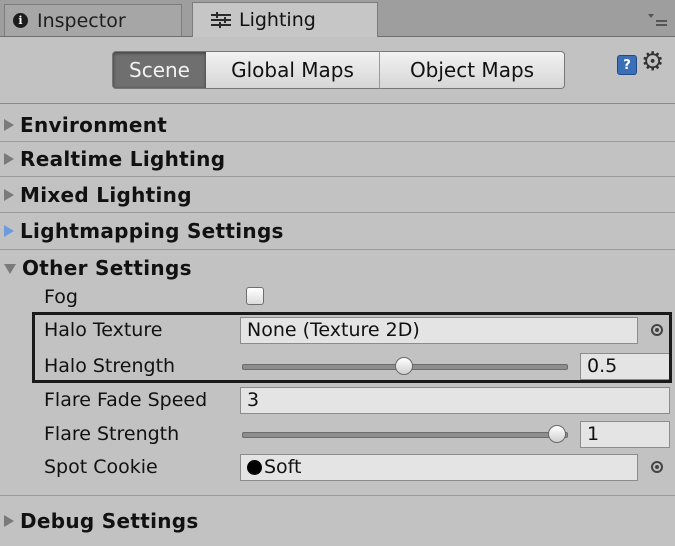 The image size is (675, 546). Describe the element at coordinates (652, 62) in the screenshot. I see `gear-icon: ⚙` at that location.